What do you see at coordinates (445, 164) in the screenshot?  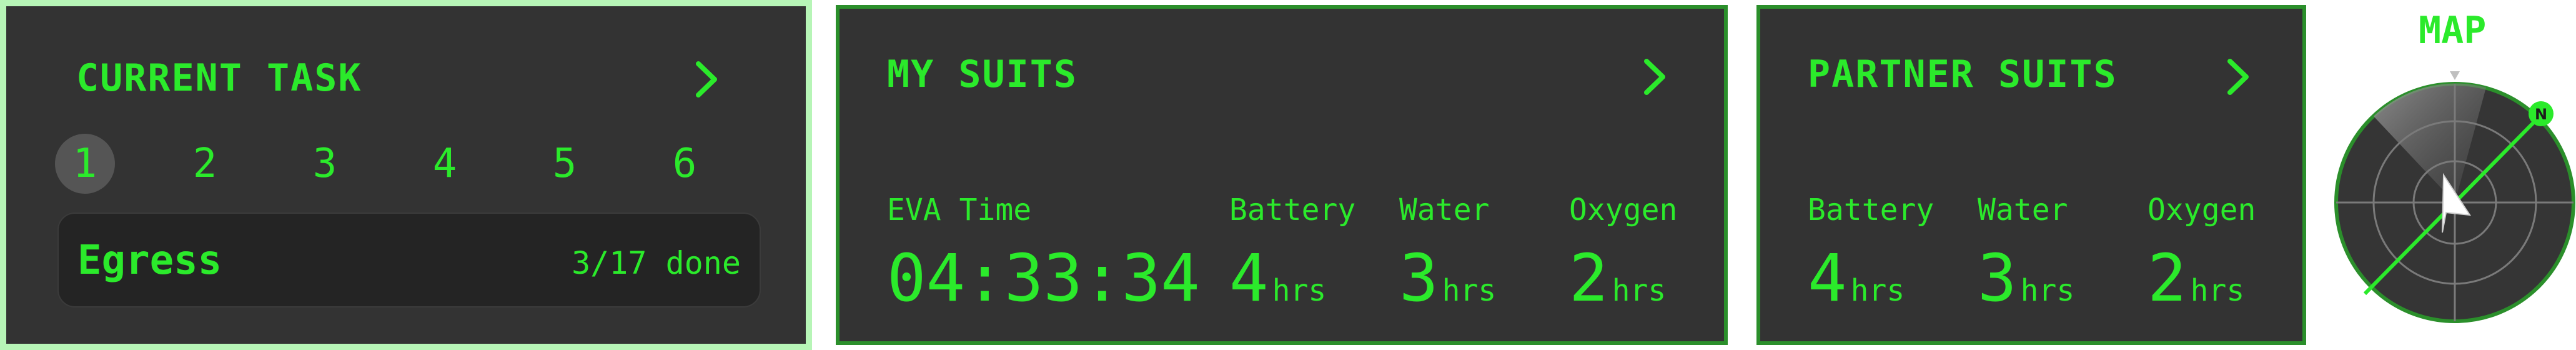 I see `step-4: 4` at bounding box center [445, 164].